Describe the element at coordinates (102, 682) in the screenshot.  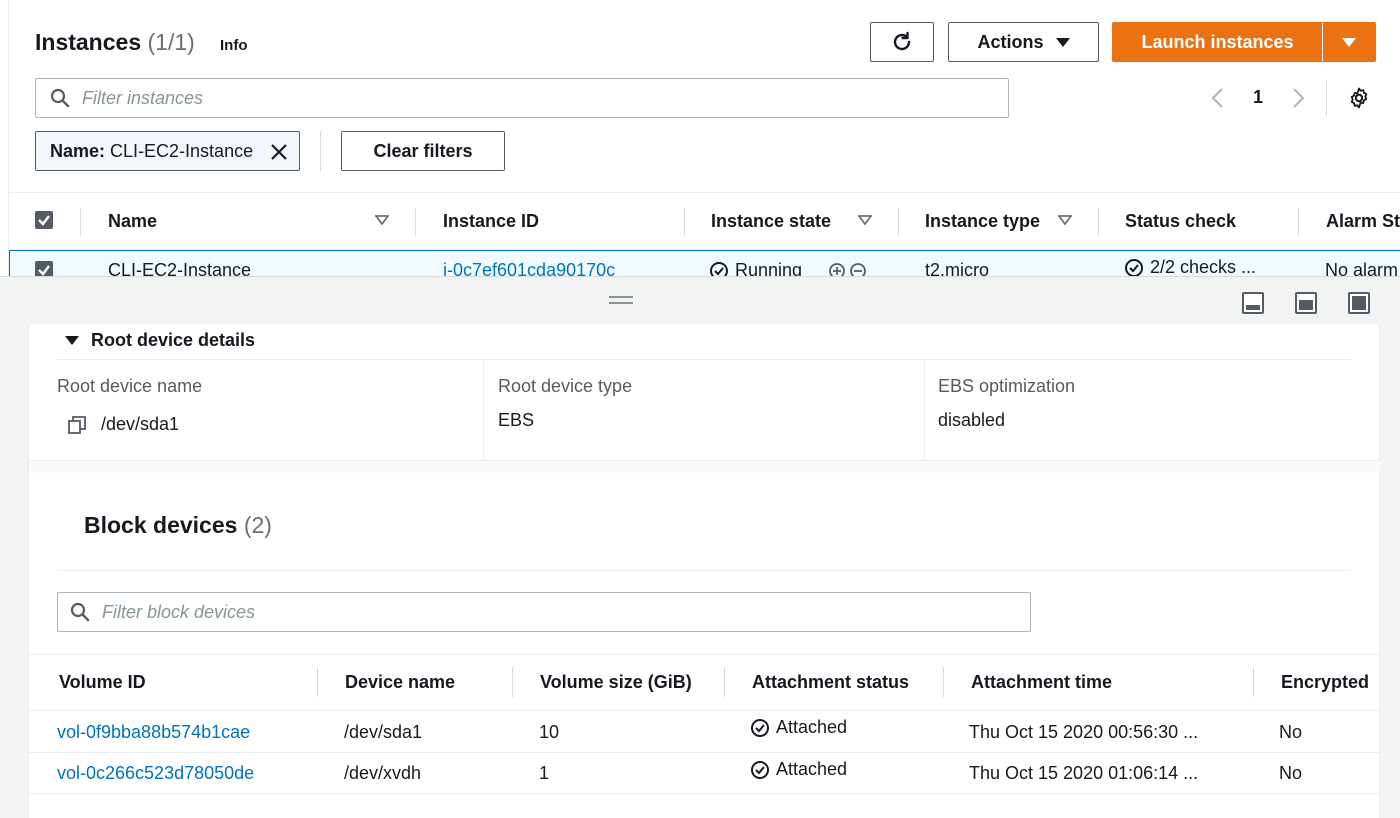
I see `column-header-volume-id: Volume ID` at that location.